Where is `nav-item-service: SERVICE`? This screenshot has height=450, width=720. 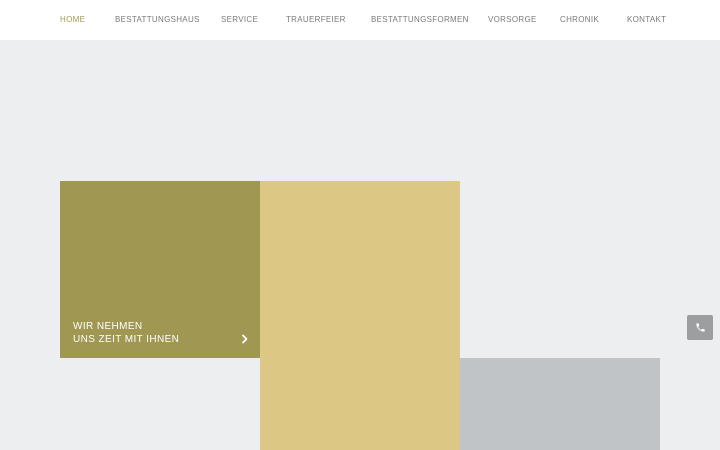 nav-item-service: SERVICE is located at coordinates (239, 20).